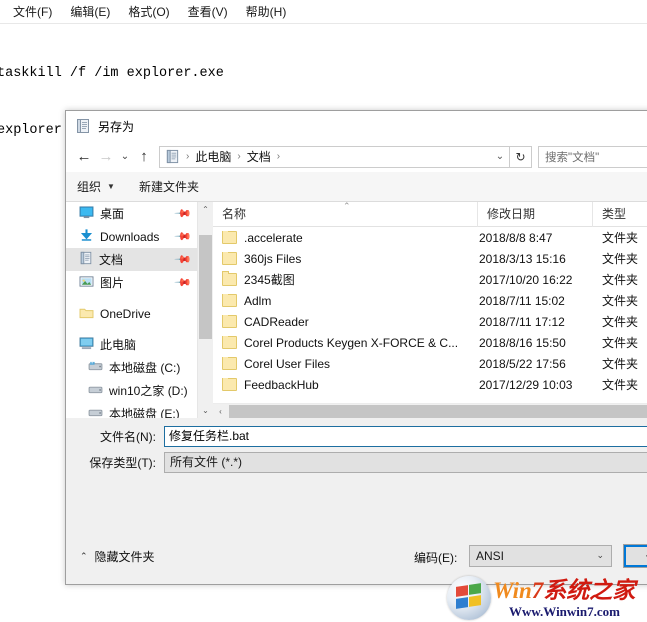  I want to click on file-date-cell: 2017/10/20 16:22, so click(526, 279).